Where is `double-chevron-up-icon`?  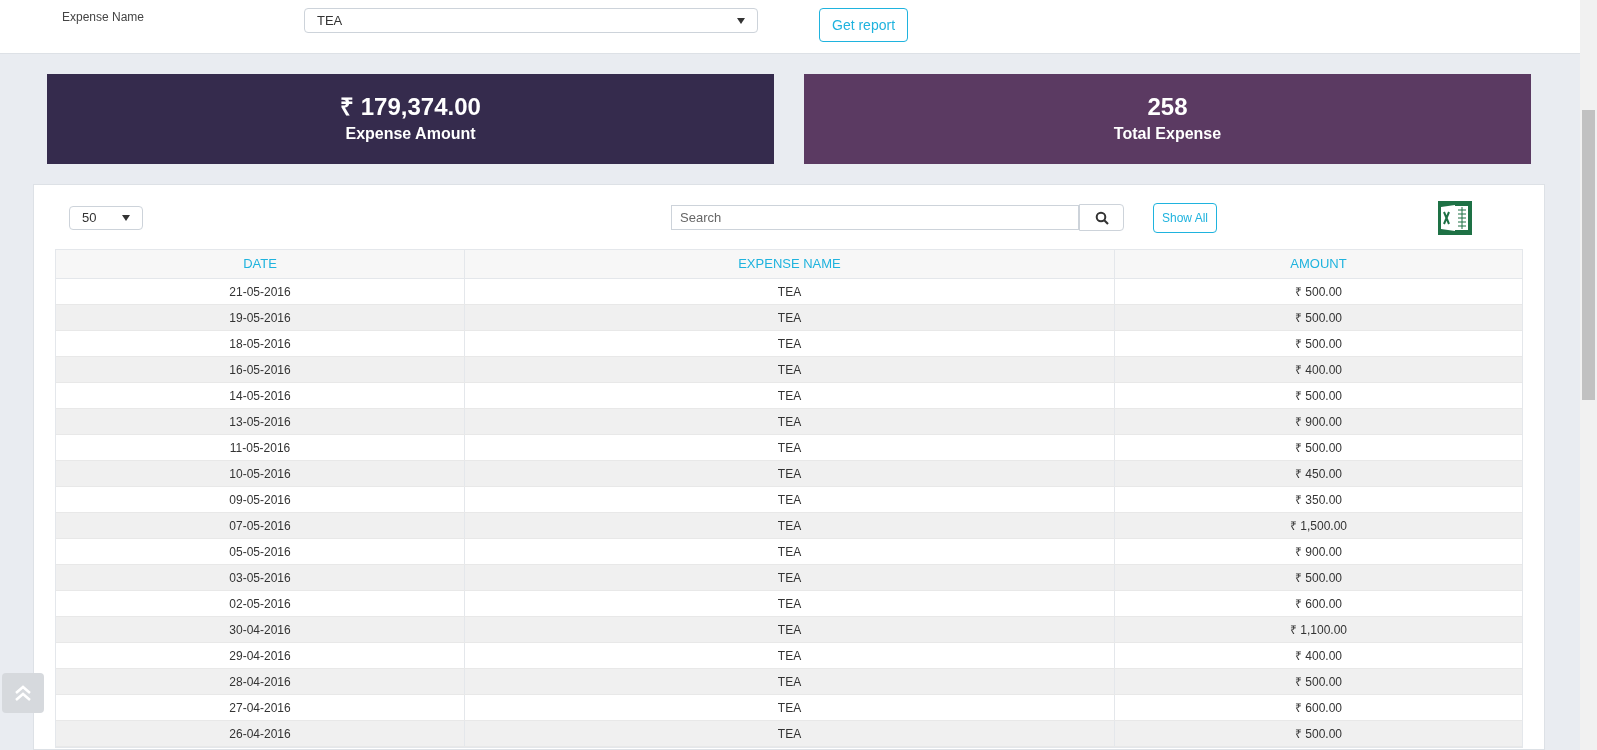
double-chevron-up-icon is located at coordinates (23, 693).